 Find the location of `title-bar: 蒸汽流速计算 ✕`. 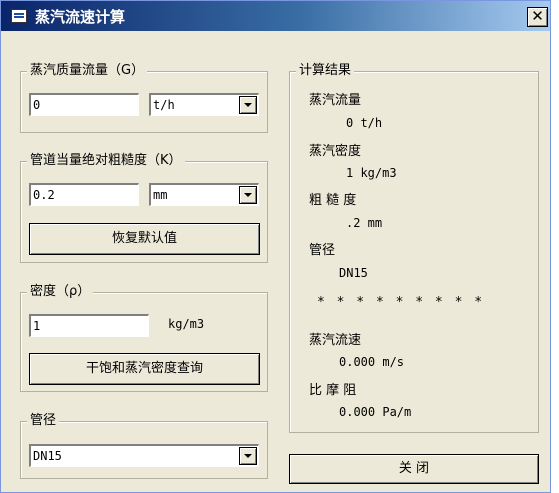

title-bar: 蒸汽流速计算 ✕ is located at coordinates (275, 16).